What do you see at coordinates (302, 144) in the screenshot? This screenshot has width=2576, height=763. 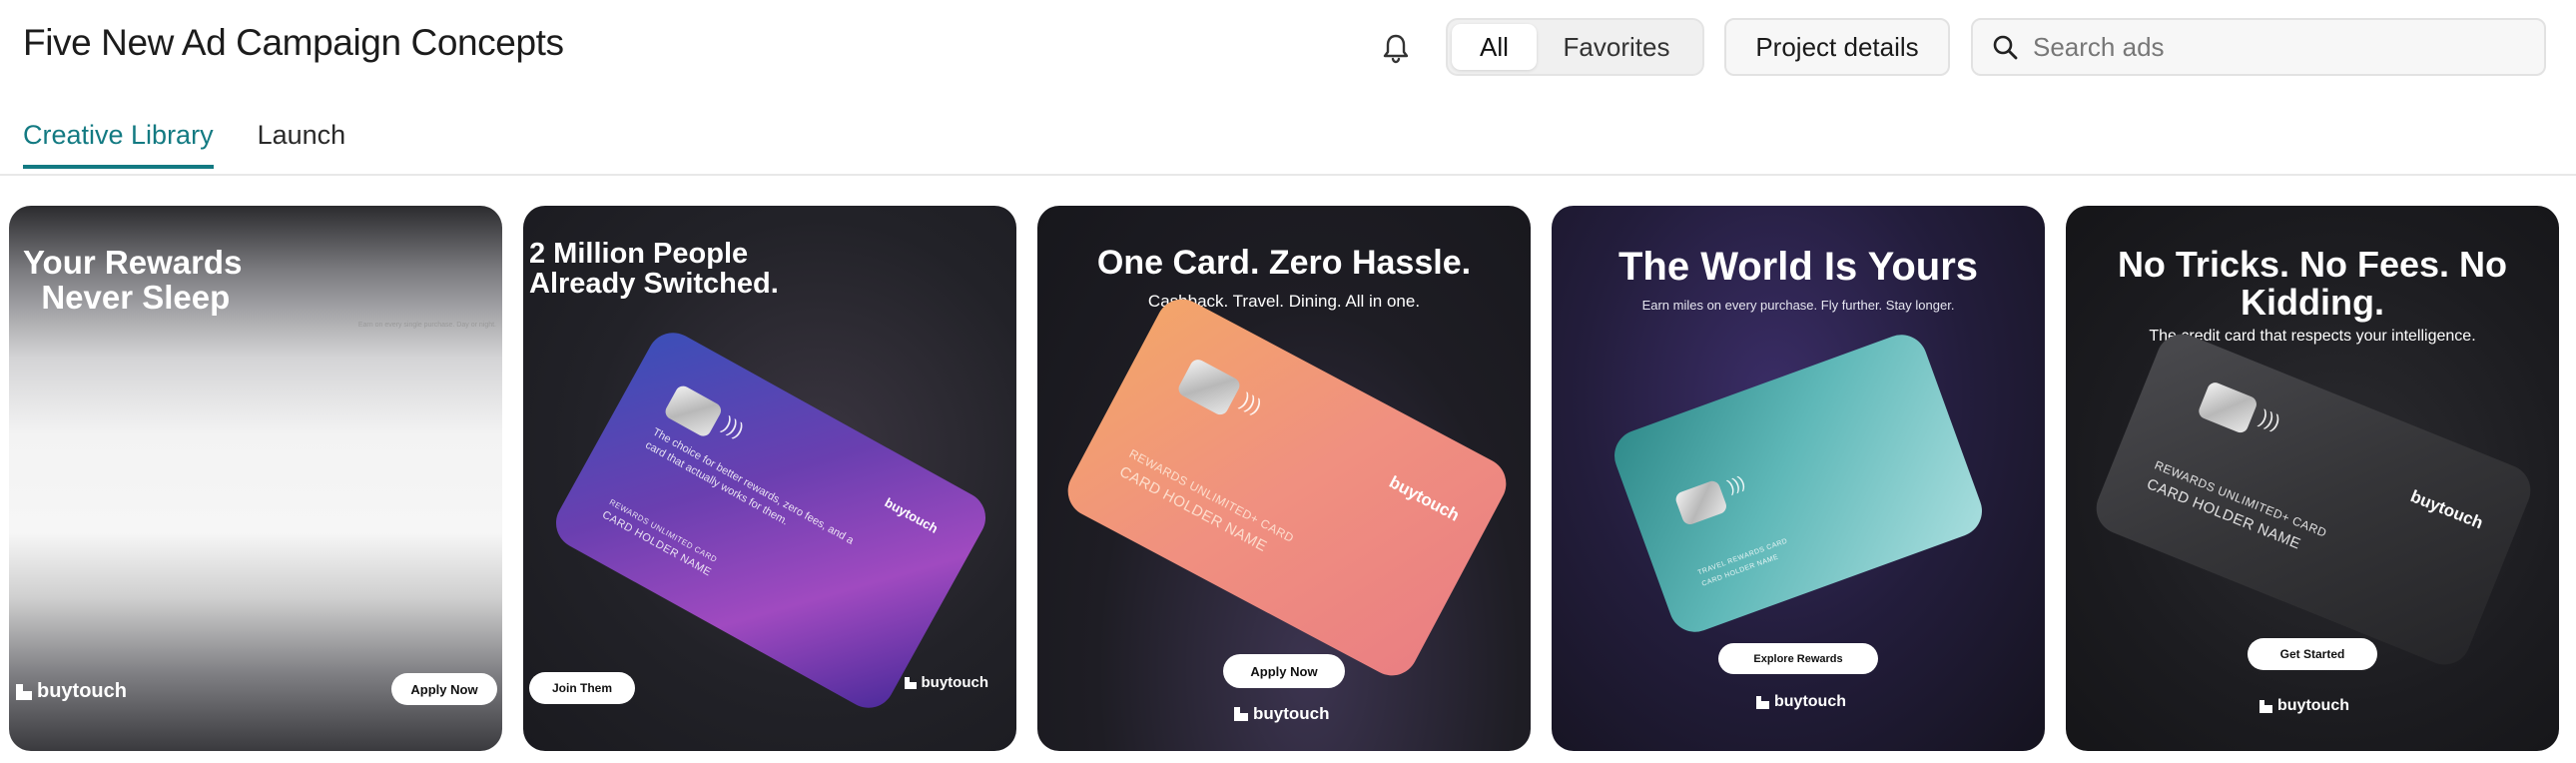 I see `tab-launch: Launch` at bounding box center [302, 144].